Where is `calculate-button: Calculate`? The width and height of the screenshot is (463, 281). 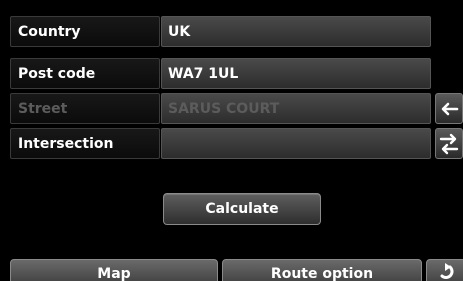 calculate-button: Calculate is located at coordinates (242, 209).